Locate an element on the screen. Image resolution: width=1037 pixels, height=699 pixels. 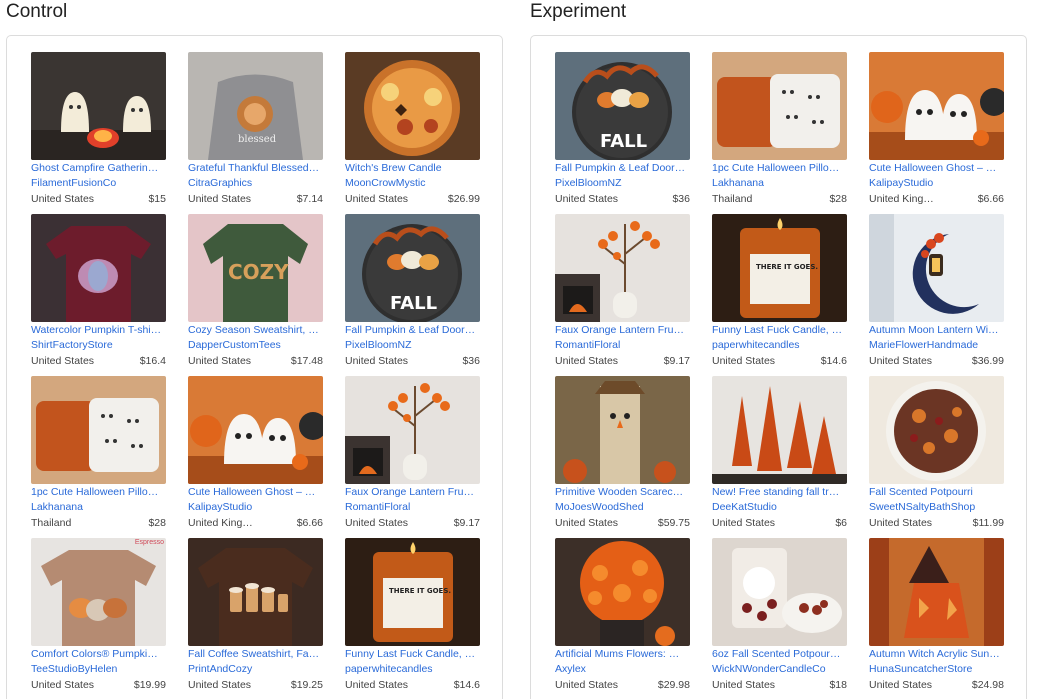
coffee-sweatshirt-image is located at coordinates (255, 592).